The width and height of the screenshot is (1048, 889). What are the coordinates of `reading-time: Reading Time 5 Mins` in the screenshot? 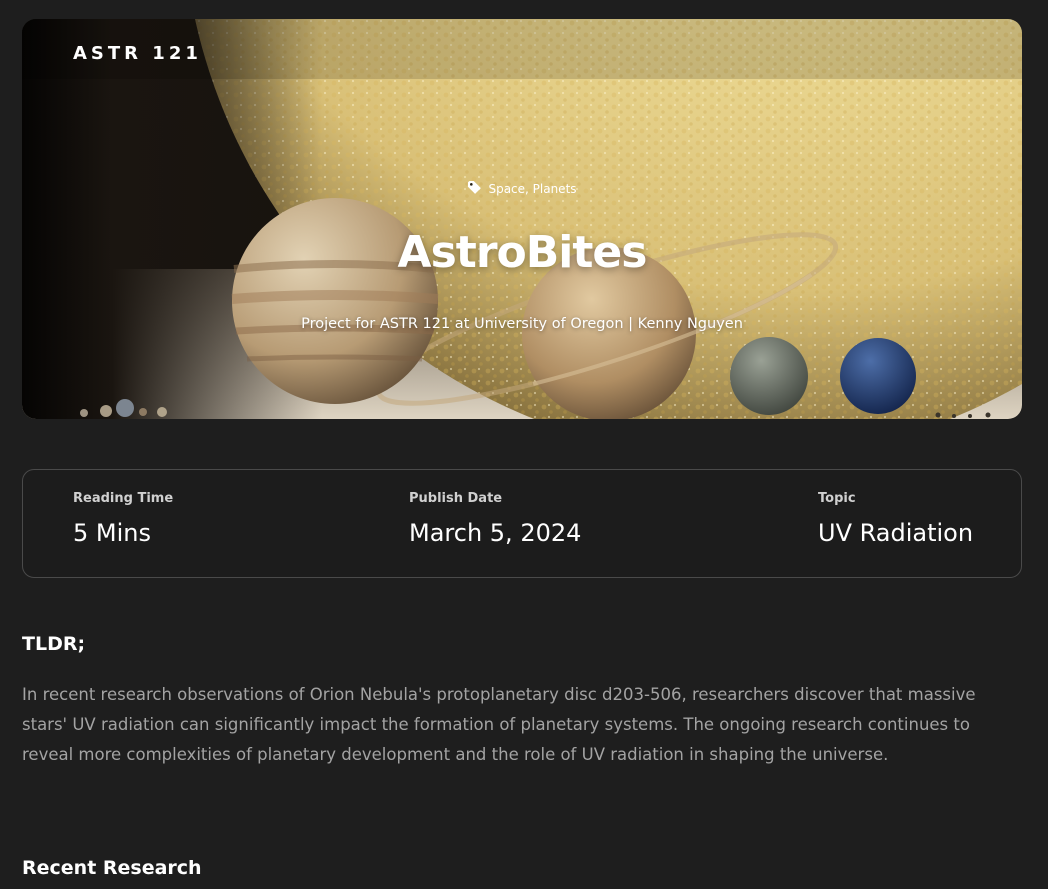 It's located at (123, 519).